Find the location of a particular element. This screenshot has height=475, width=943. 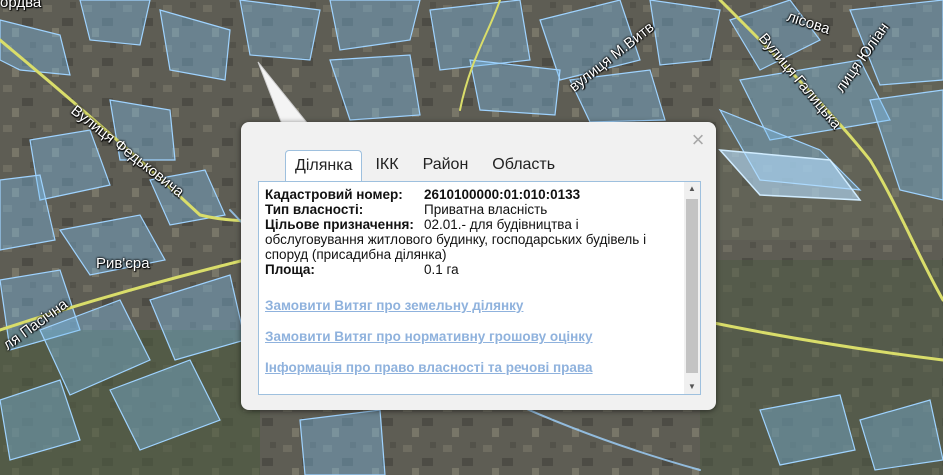

scrollbar-thumb is located at coordinates (692, 286).